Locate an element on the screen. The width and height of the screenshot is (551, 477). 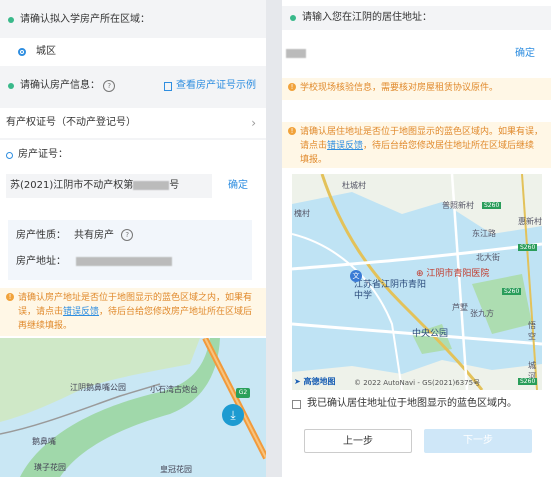
amap-logo-icon: ➤ is located at coordinates (297, 381).